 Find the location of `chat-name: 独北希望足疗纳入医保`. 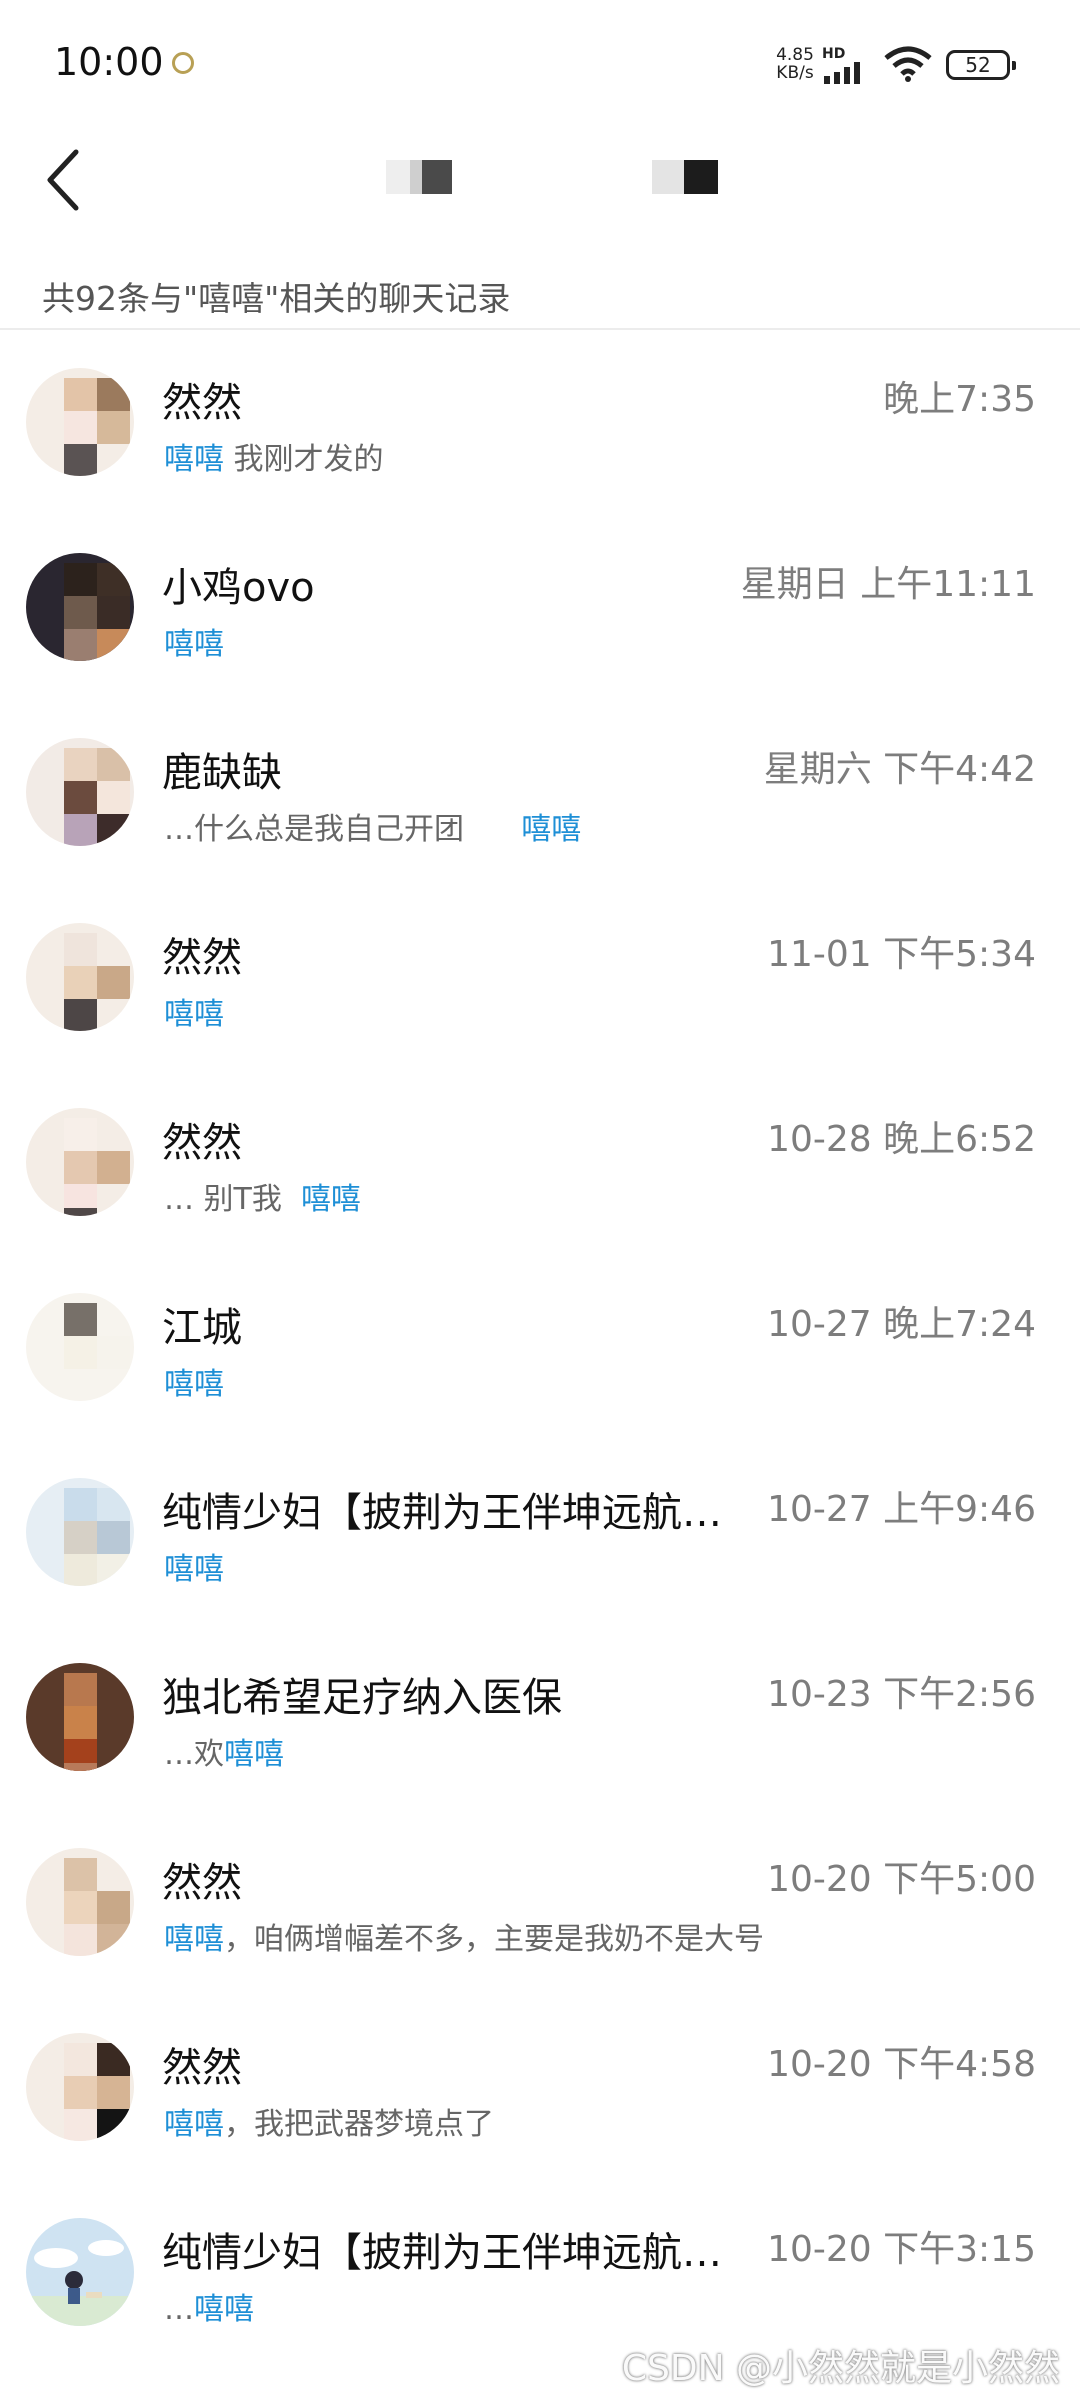

chat-name: 独北希望足疗纳入医保 is located at coordinates (362, 1698).